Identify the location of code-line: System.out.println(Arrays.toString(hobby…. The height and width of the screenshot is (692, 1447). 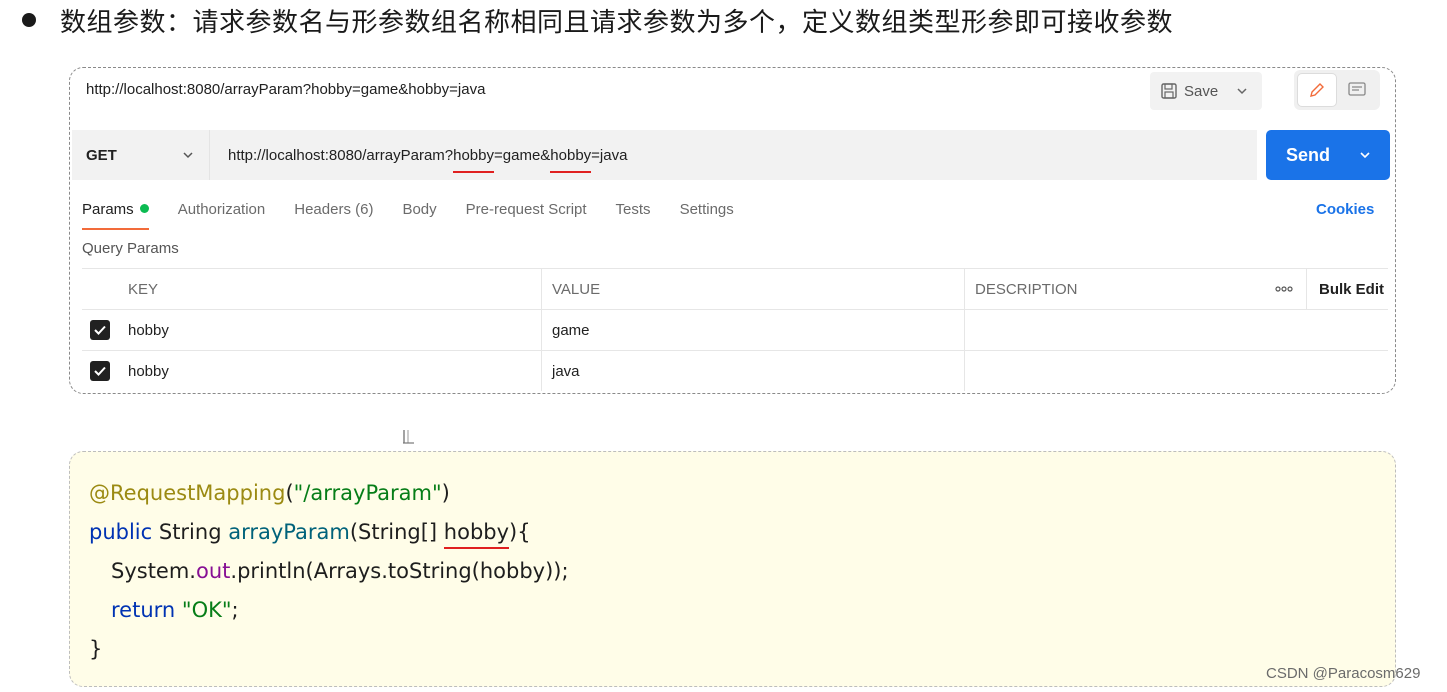
(329, 571).